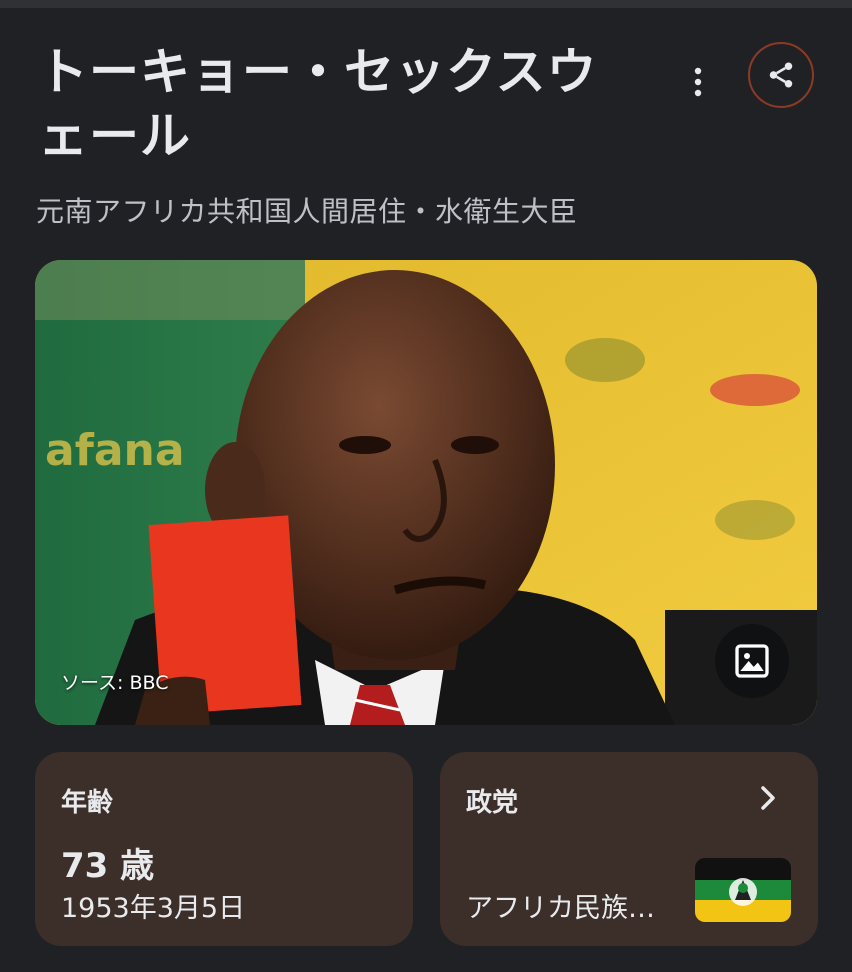 Image resolution: width=852 pixels, height=972 pixels. I want to click on status-strip, so click(426, 4).